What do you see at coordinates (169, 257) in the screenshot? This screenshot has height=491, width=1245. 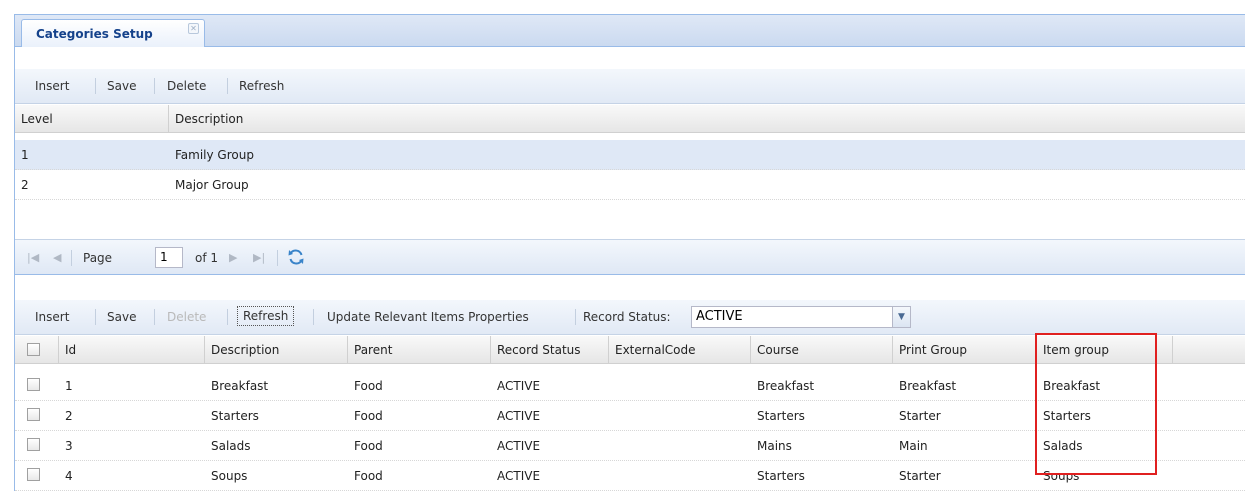 I see `page-number-input: 1` at bounding box center [169, 257].